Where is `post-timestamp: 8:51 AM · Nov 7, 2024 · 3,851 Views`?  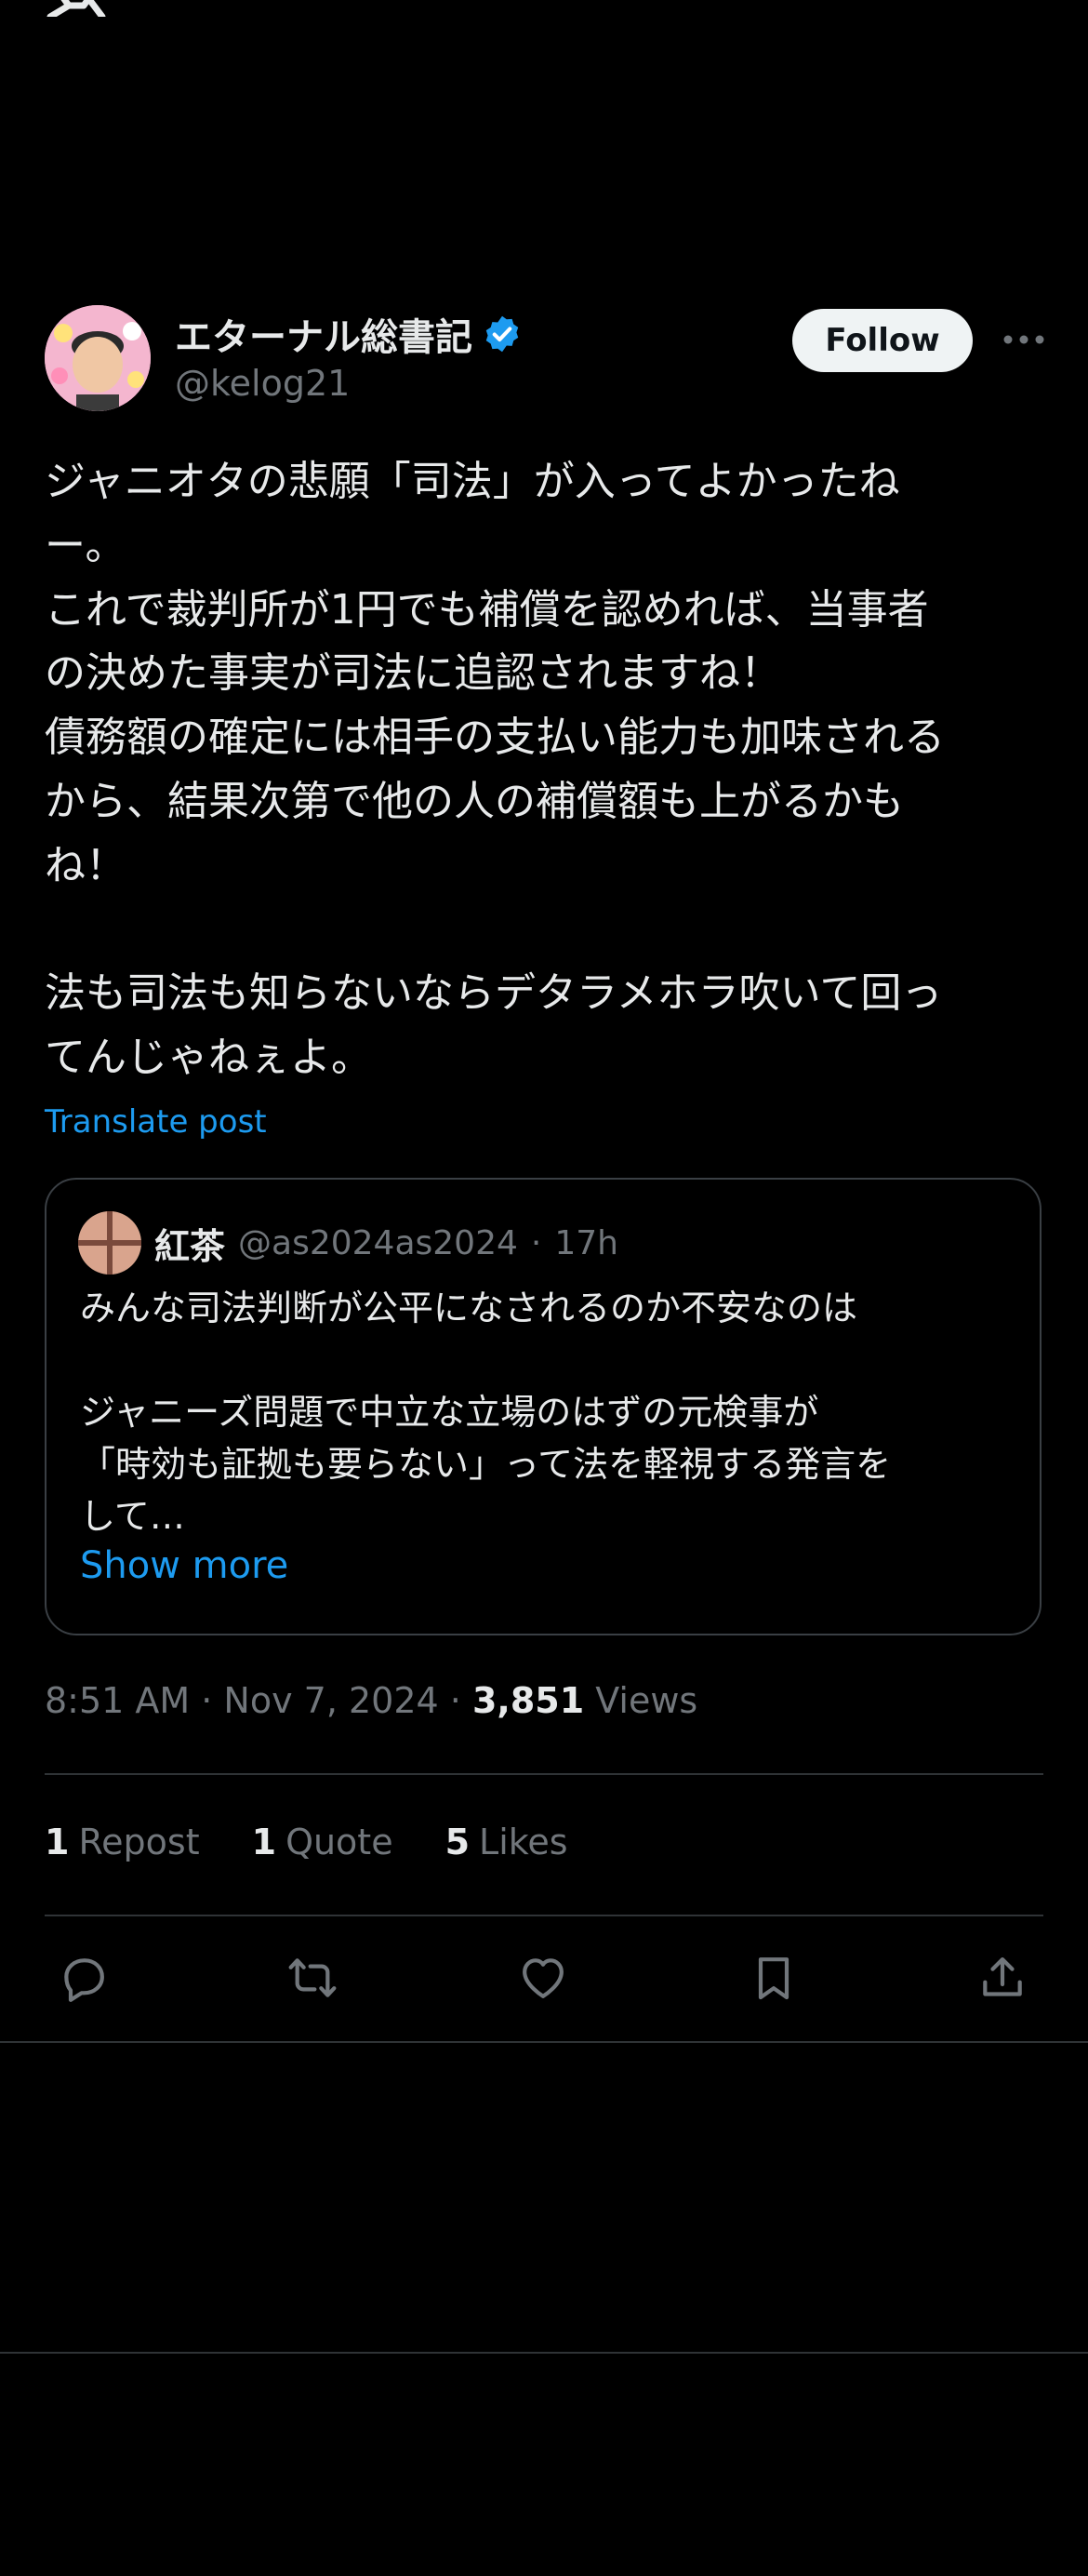 post-timestamp: 8:51 AM · Nov 7, 2024 · 3,851 Views is located at coordinates (371, 1700).